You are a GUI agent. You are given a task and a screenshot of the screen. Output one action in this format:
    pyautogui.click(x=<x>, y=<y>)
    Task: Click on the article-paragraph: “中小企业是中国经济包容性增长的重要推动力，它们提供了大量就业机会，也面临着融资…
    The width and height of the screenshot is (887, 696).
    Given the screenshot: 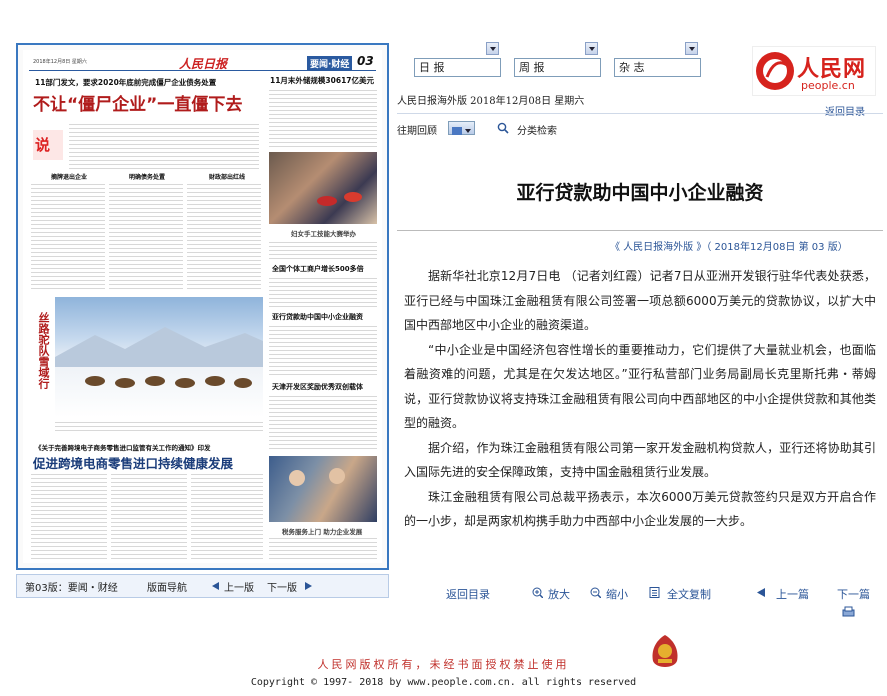 What is the action you would take?
    pyautogui.click(x=640, y=386)
    